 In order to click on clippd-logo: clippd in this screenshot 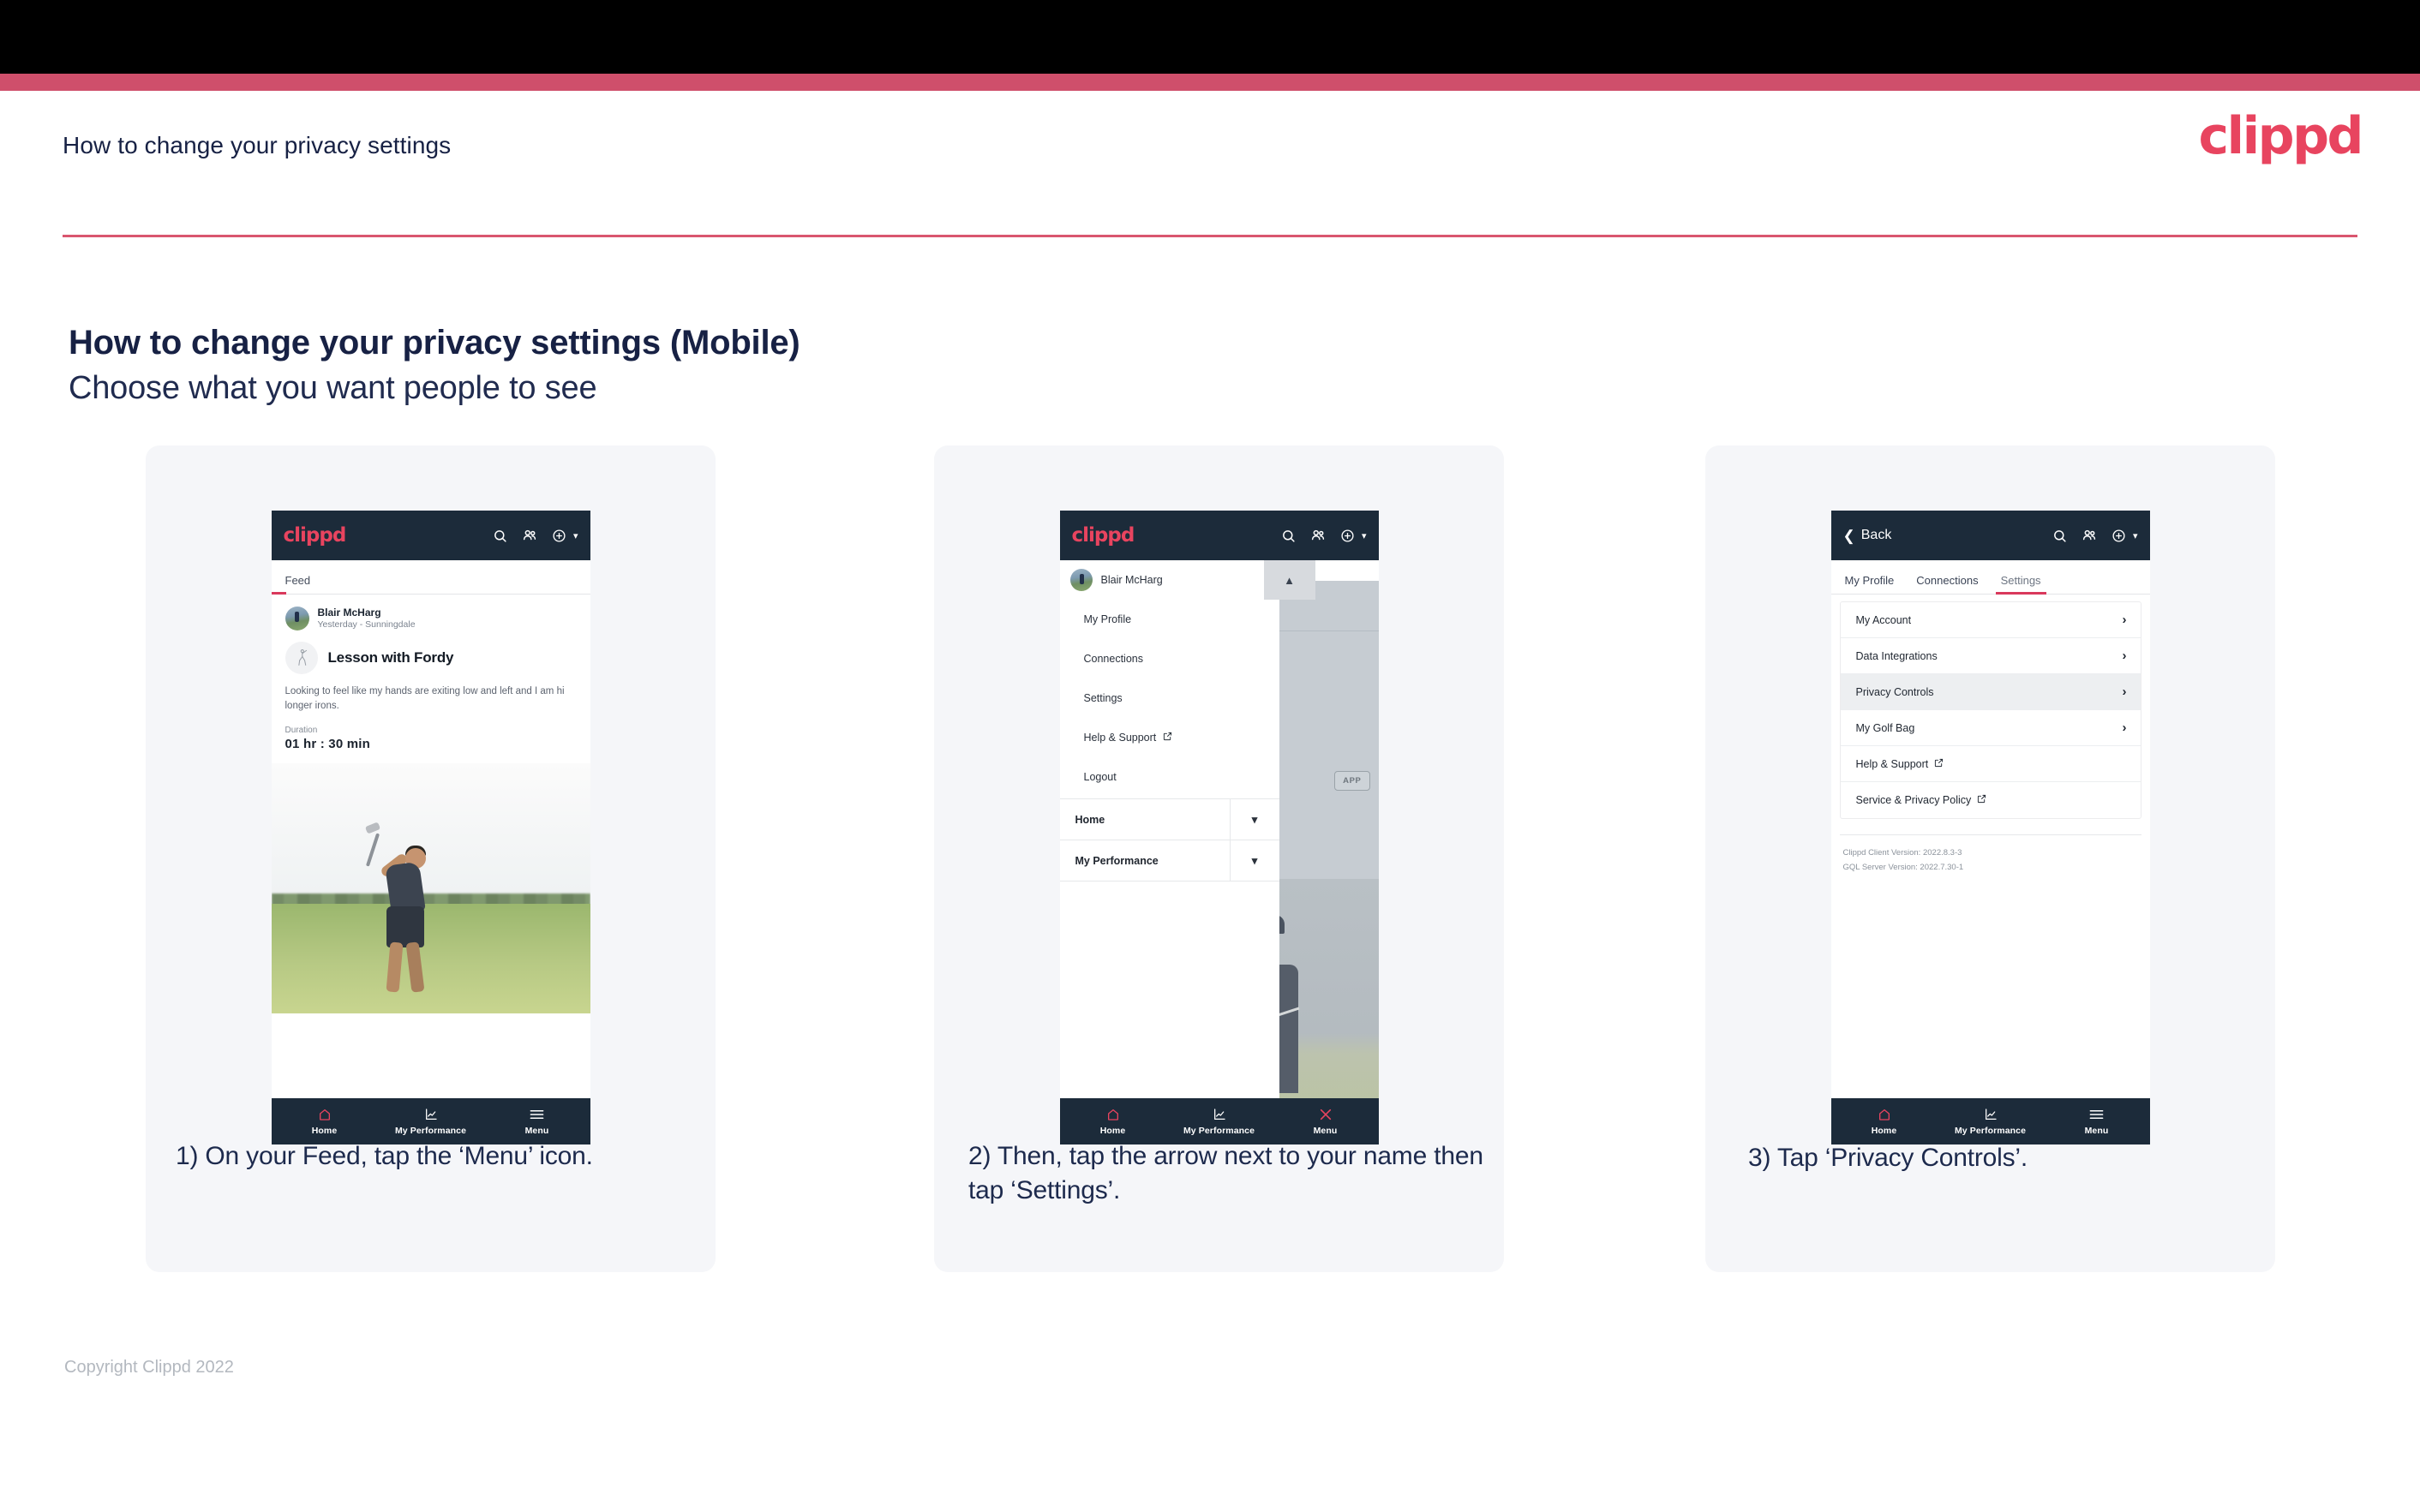, I will do `click(2280, 136)`.